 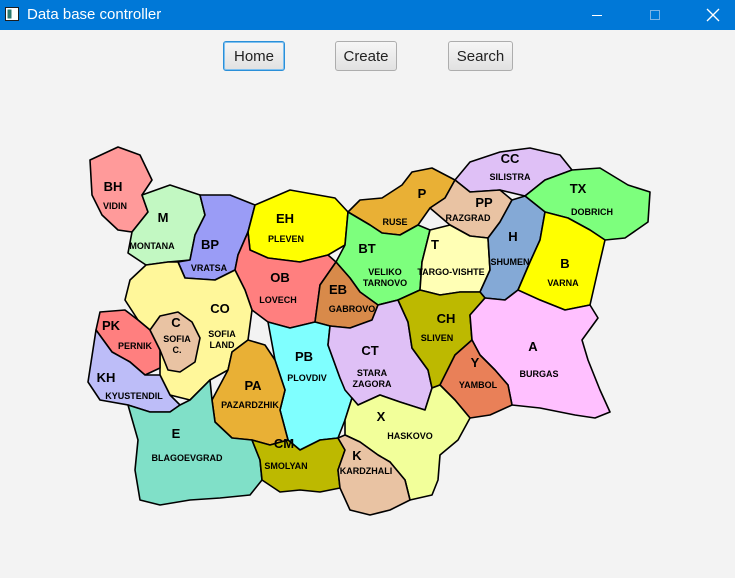 I want to click on region-name-smolyan: SMOLYAN, so click(x=285, y=466).